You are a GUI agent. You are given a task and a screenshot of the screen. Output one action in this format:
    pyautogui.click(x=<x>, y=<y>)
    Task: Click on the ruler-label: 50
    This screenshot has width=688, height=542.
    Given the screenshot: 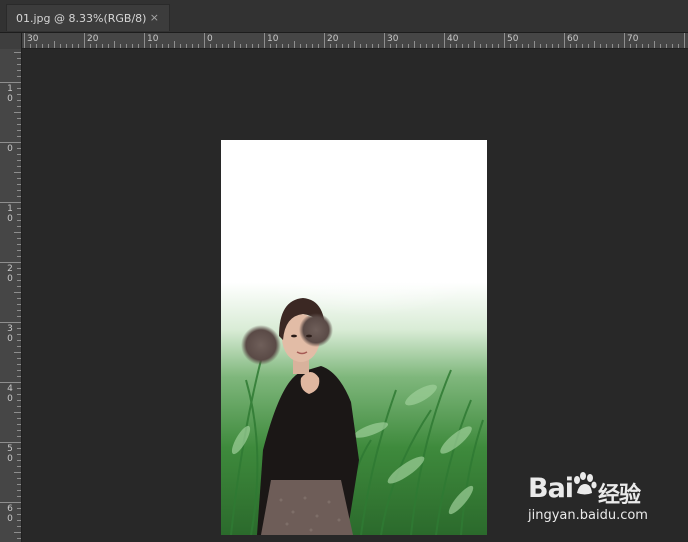 What is the action you would take?
    pyautogui.click(x=513, y=39)
    